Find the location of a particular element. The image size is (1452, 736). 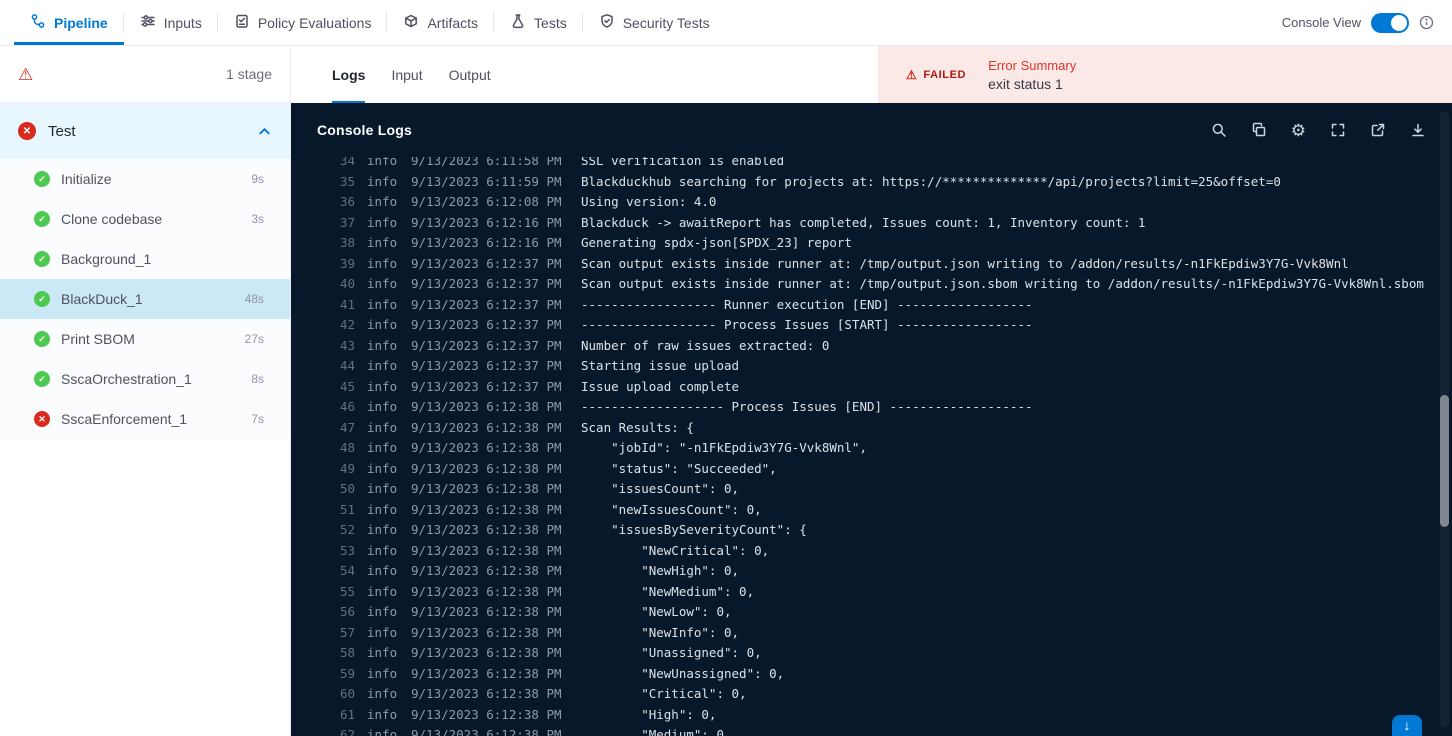

tab-artifacts: Artifacts is located at coordinates (440, 22).